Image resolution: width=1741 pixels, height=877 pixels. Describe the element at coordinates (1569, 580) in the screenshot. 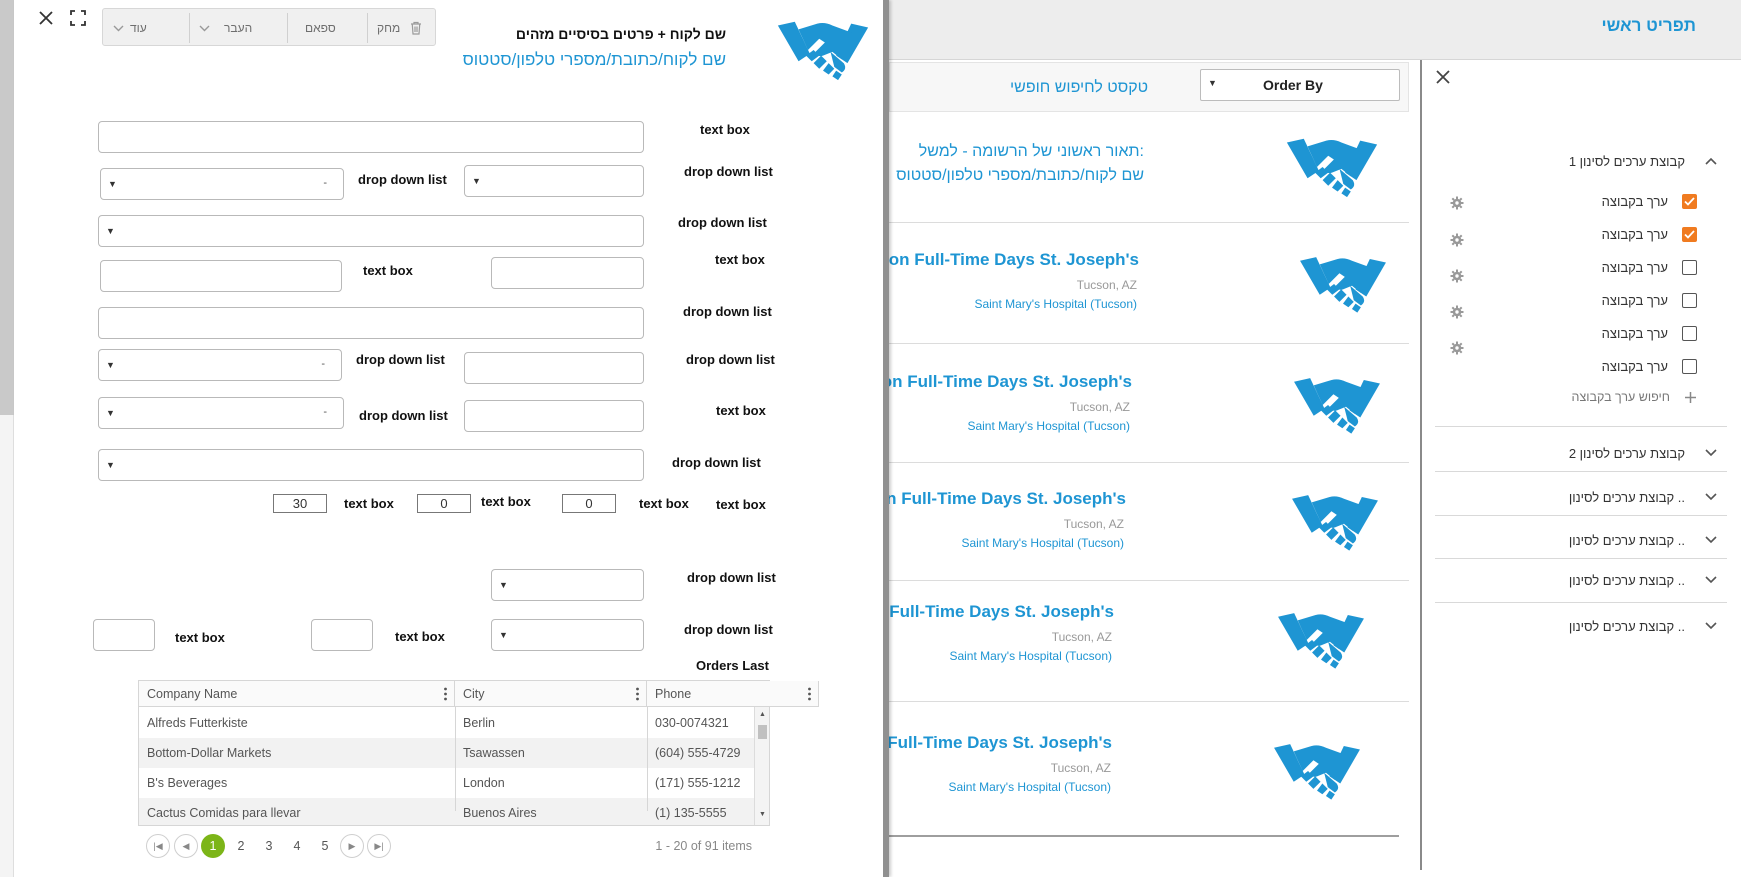

I see `filter-group-5: קבוצת ערכים לסינון ..` at that location.